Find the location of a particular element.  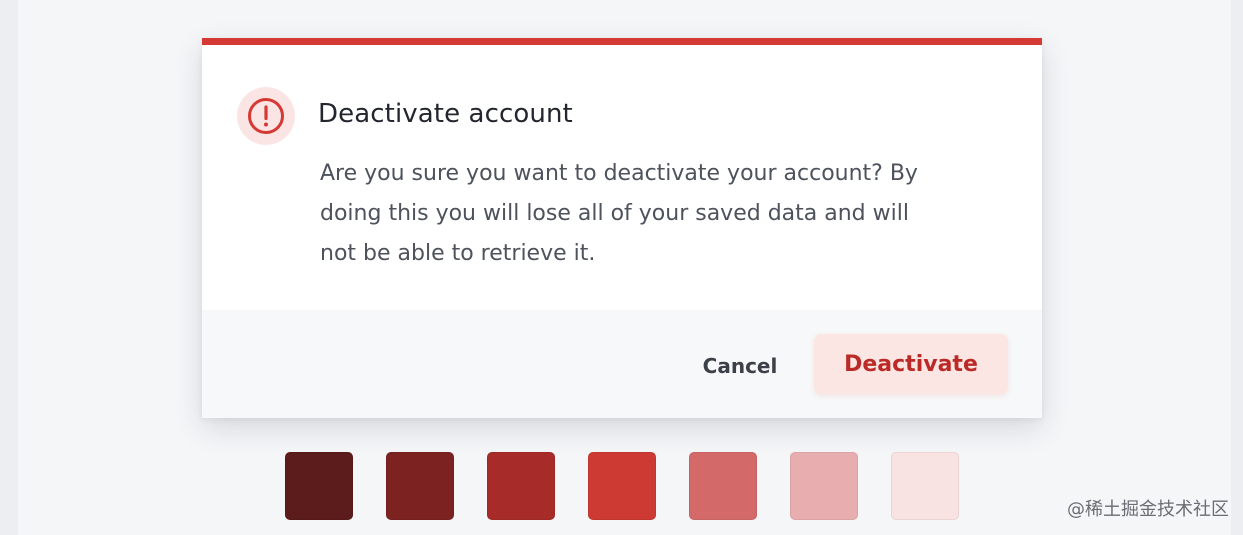

color-palette is located at coordinates (625, 486).